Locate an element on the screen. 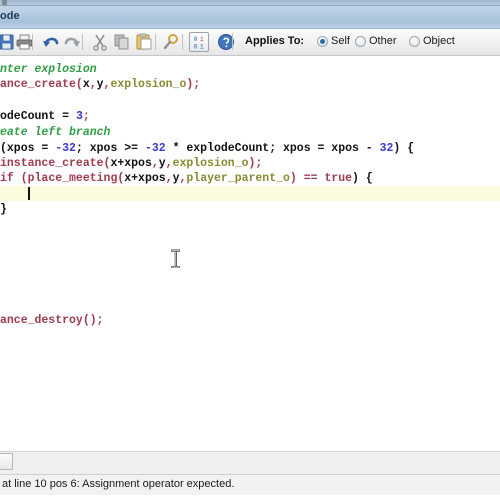  code-line: eate left branch is located at coordinates (55, 132).